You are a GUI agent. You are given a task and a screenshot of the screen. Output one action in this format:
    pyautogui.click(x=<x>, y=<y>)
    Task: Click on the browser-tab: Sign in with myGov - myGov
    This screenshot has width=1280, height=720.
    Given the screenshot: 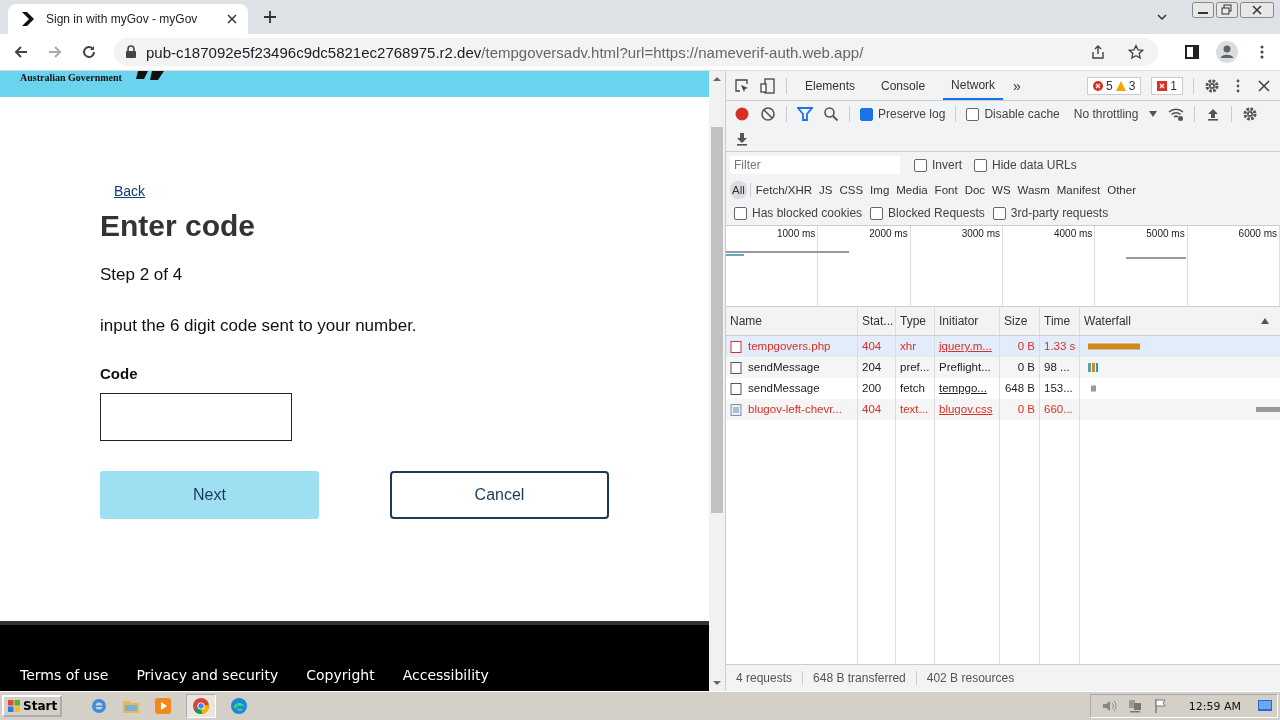 What is the action you would take?
    pyautogui.click(x=128, y=19)
    